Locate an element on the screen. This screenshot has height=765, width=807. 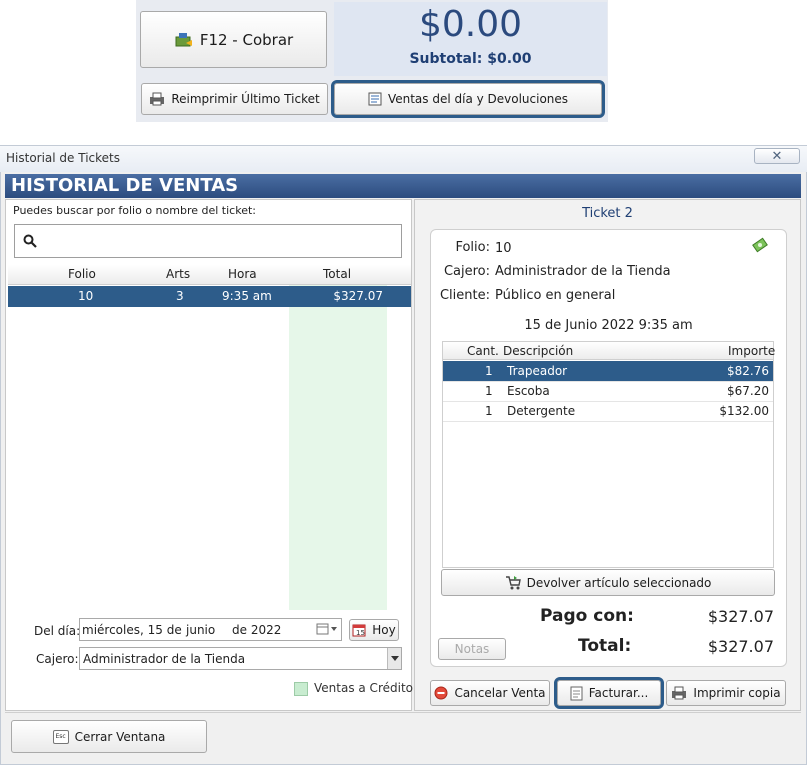
reprint-label: Reimprimir Último Ticket is located at coordinates (245, 99).